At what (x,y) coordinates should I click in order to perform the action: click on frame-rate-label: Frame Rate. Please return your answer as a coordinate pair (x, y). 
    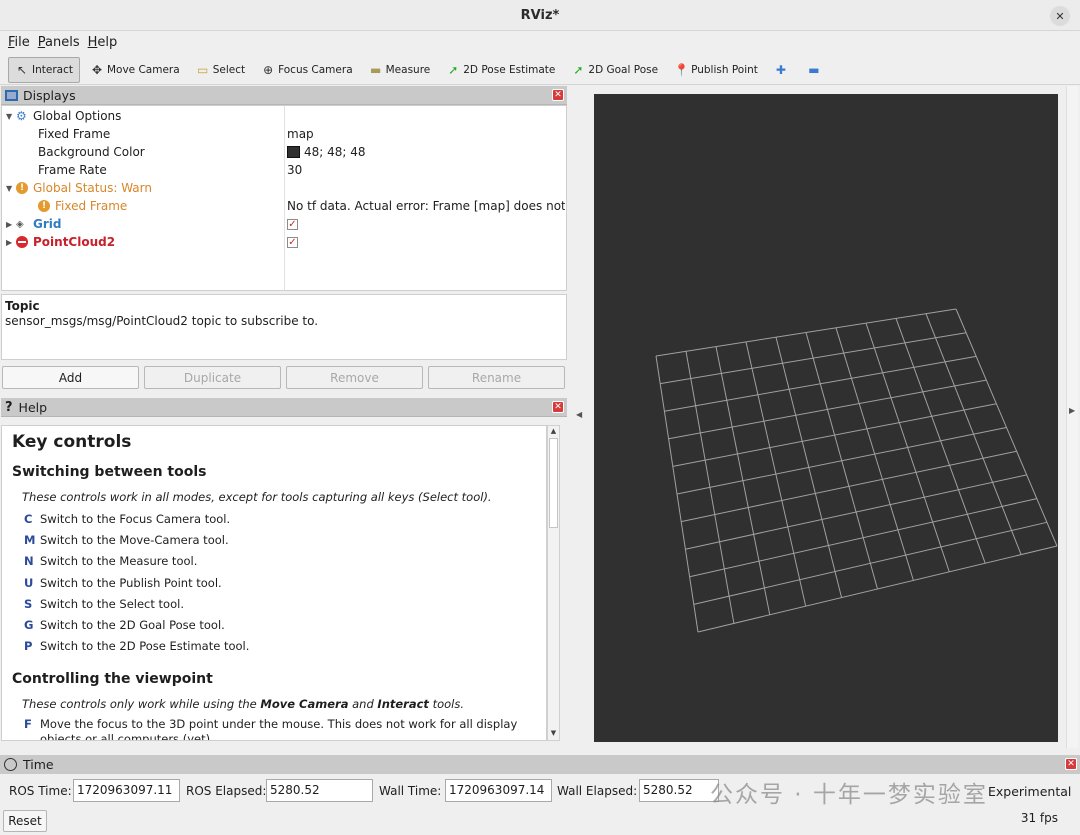
    Looking at the image, I should click on (72, 170).